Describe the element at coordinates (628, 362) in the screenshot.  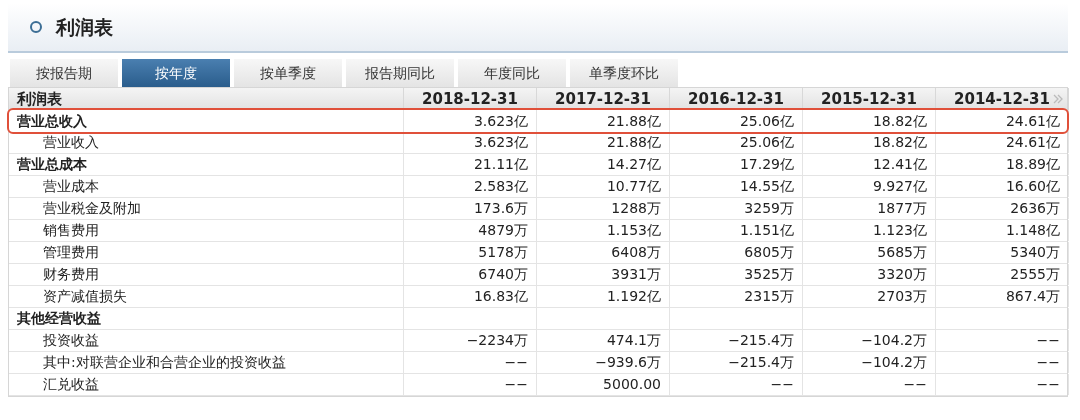
I see `table-cell-text: −939.6万` at that location.